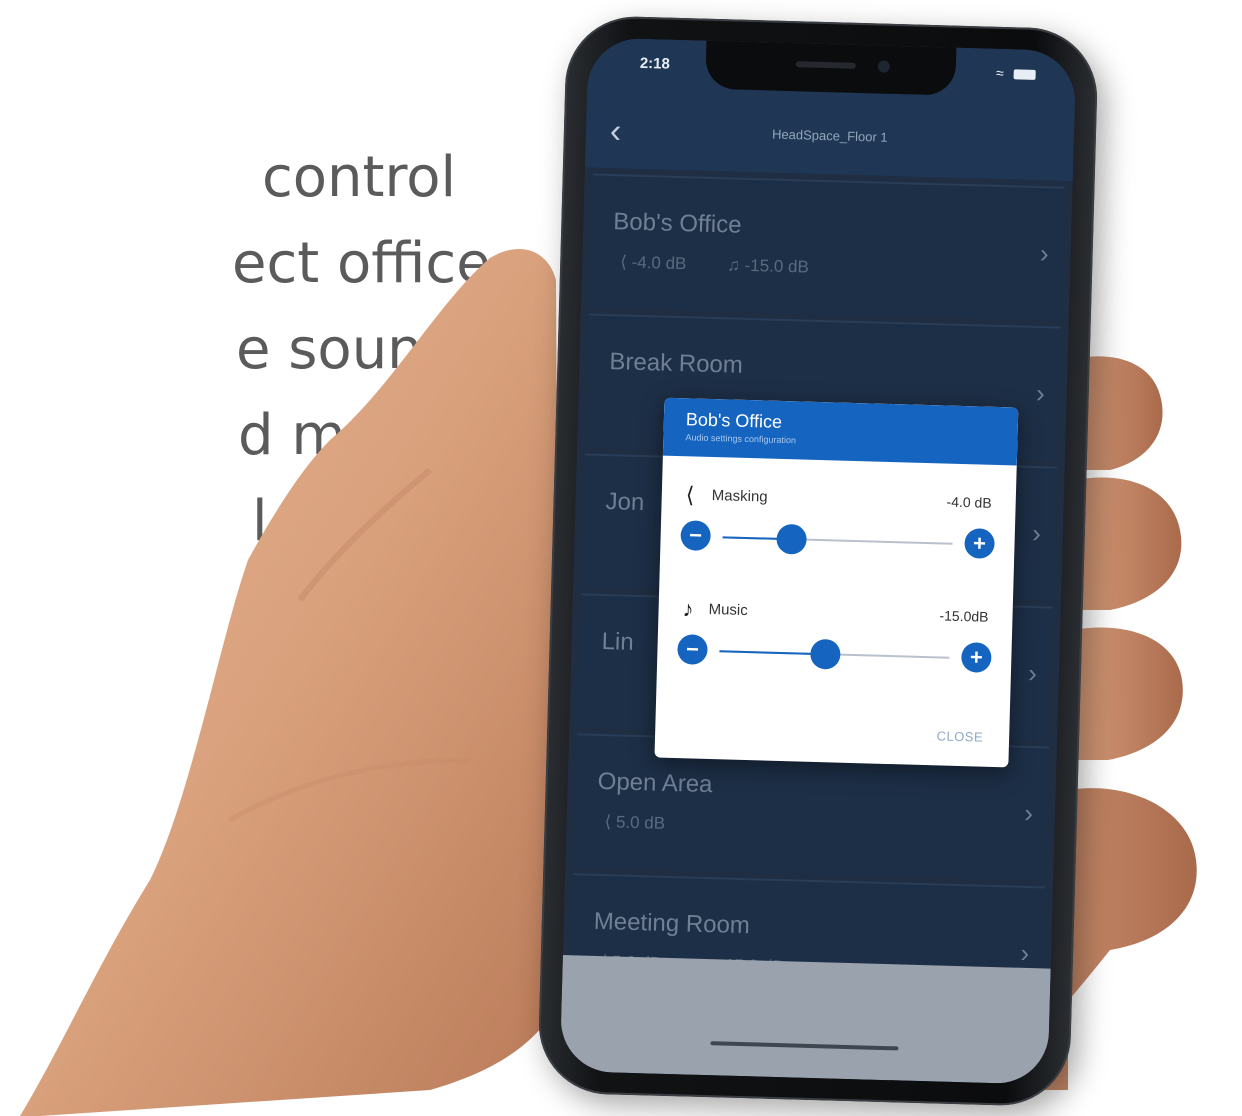  I want to click on music-slider-thumb, so click(825, 654).